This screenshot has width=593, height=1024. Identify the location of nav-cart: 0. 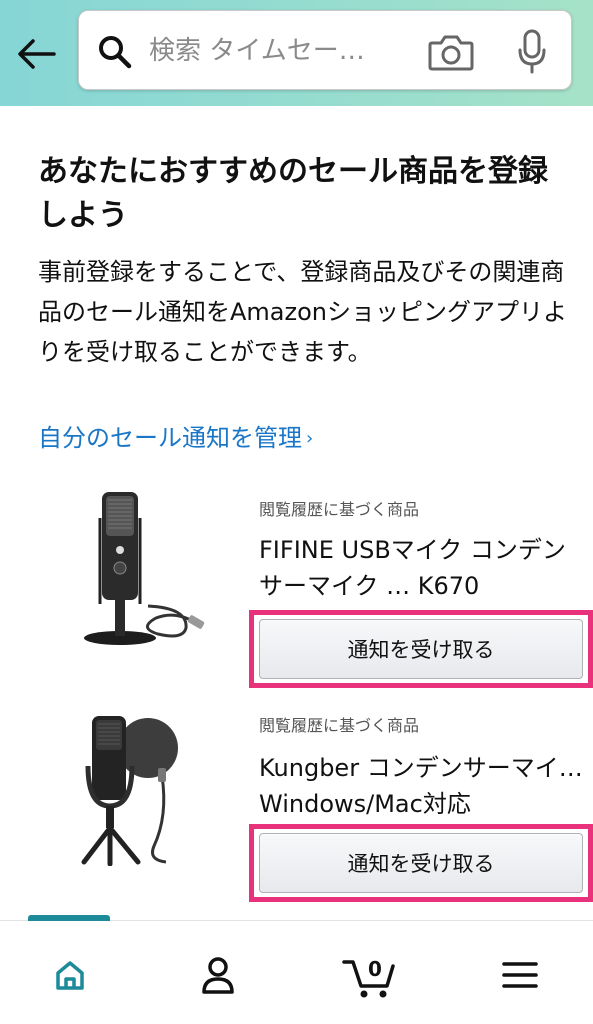
(371, 975).